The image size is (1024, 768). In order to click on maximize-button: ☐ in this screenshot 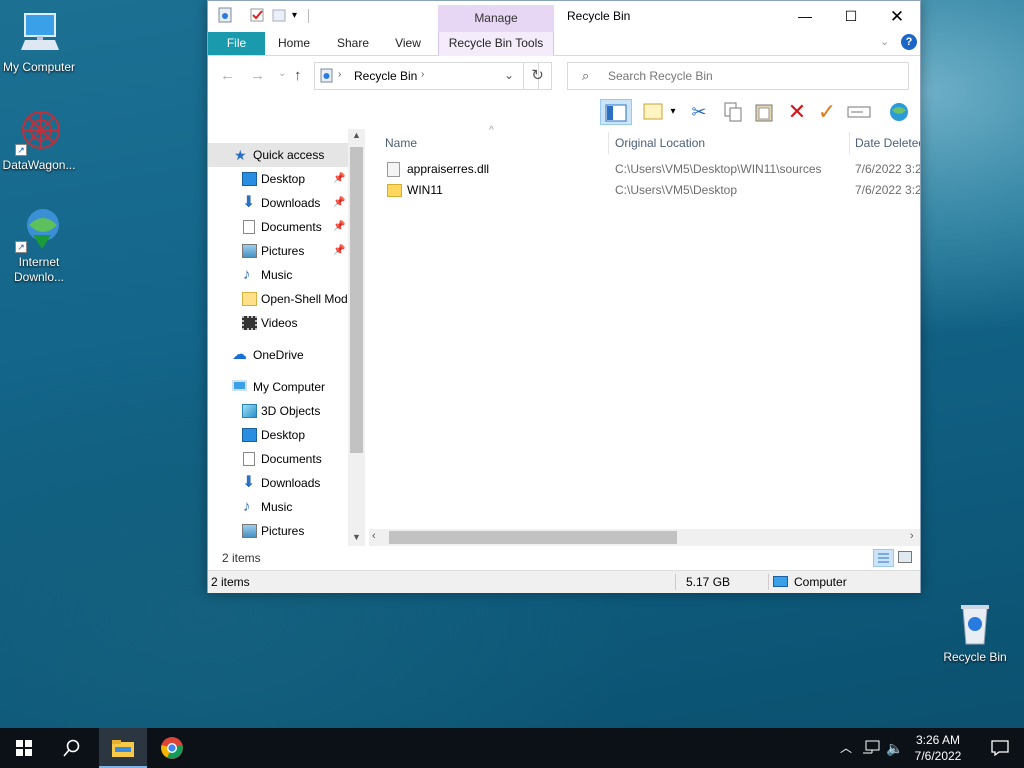, I will do `click(851, 16)`.